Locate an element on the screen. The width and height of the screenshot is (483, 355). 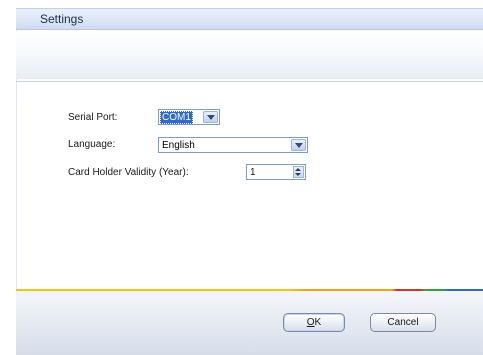
cancel-button: Cancel is located at coordinates (403, 322).